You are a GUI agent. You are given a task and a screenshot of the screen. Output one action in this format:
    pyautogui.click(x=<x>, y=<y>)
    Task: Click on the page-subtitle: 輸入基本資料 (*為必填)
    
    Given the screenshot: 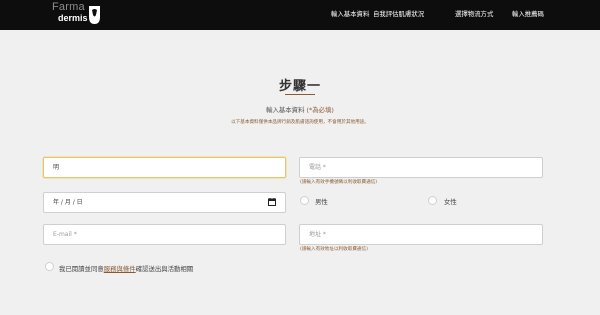 What is the action you would take?
    pyautogui.click(x=300, y=109)
    